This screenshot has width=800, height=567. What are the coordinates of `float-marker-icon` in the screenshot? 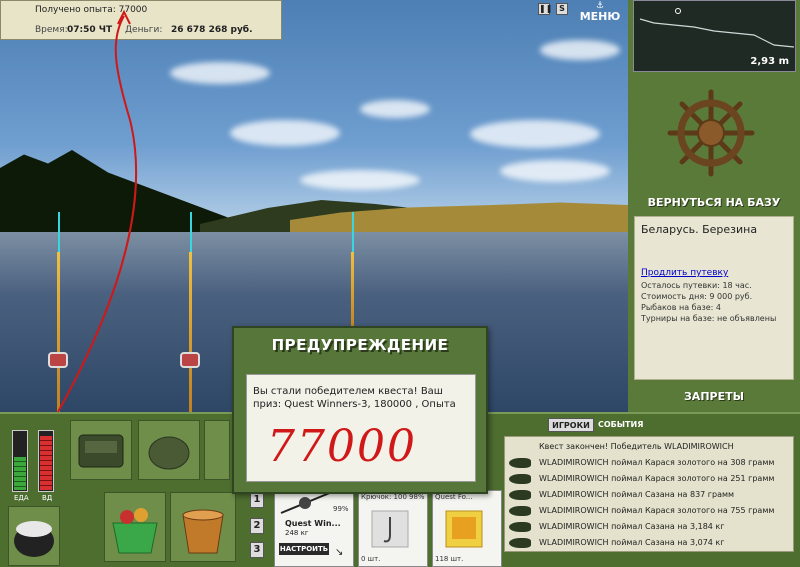 It's located at (678, 11).